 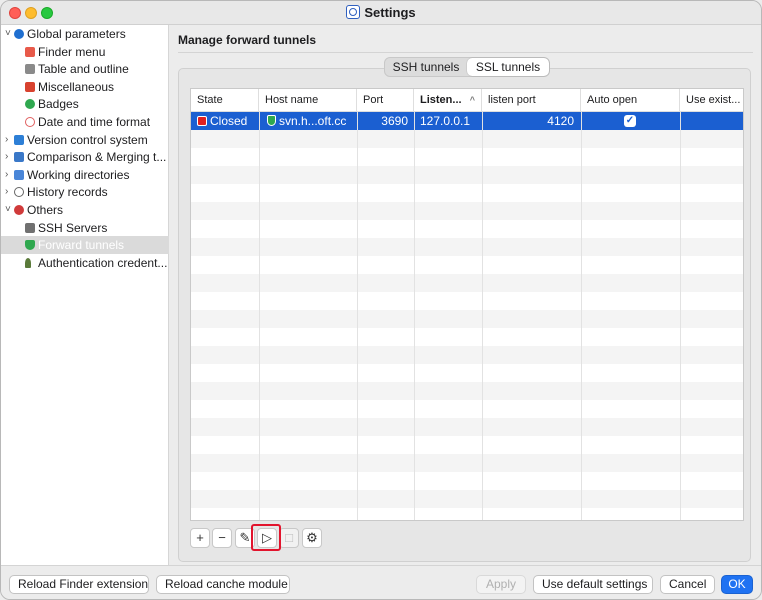 What do you see at coordinates (30, 69) in the screenshot?
I see `table-icon` at bounding box center [30, 69].